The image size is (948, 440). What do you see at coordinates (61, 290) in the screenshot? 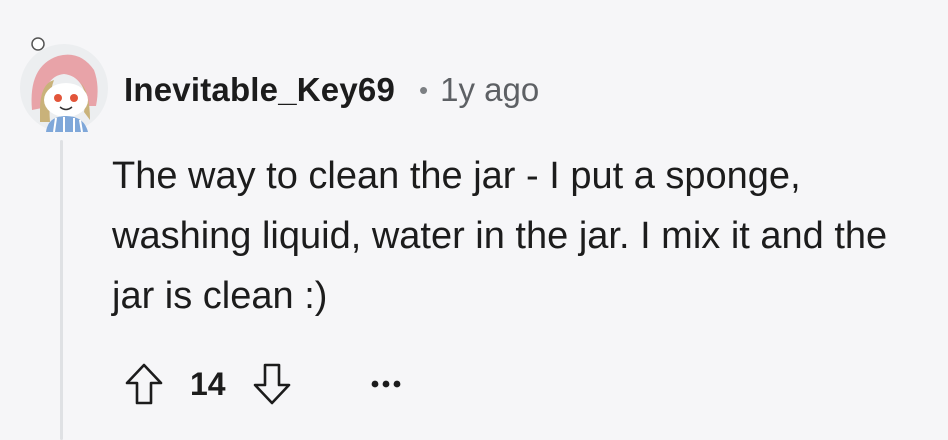
I see `thread-line` at bounding box center [61, 290].